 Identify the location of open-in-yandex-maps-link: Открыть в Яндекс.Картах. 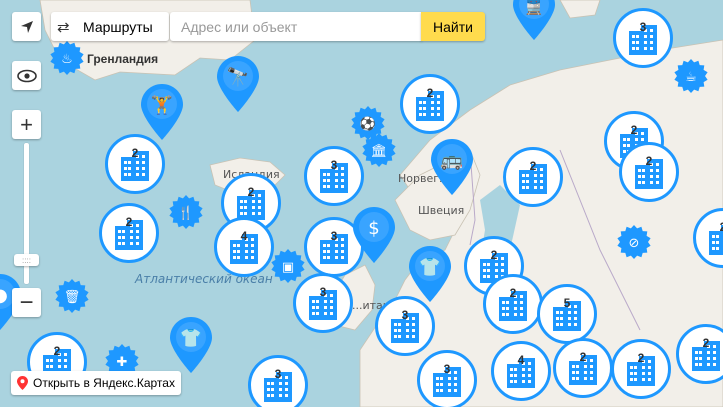
(96, 383).